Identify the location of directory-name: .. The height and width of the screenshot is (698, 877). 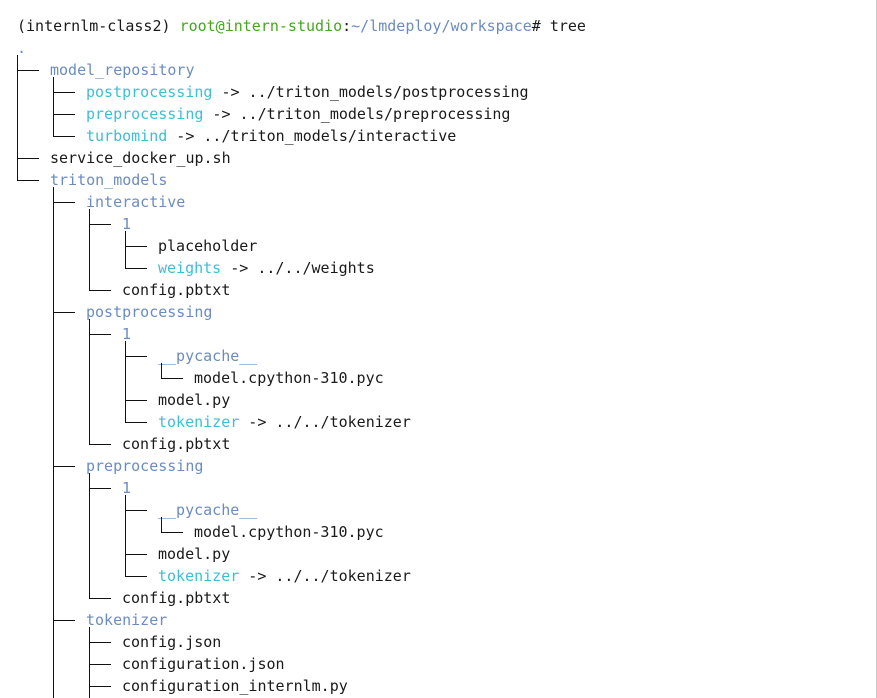
(22, 48).